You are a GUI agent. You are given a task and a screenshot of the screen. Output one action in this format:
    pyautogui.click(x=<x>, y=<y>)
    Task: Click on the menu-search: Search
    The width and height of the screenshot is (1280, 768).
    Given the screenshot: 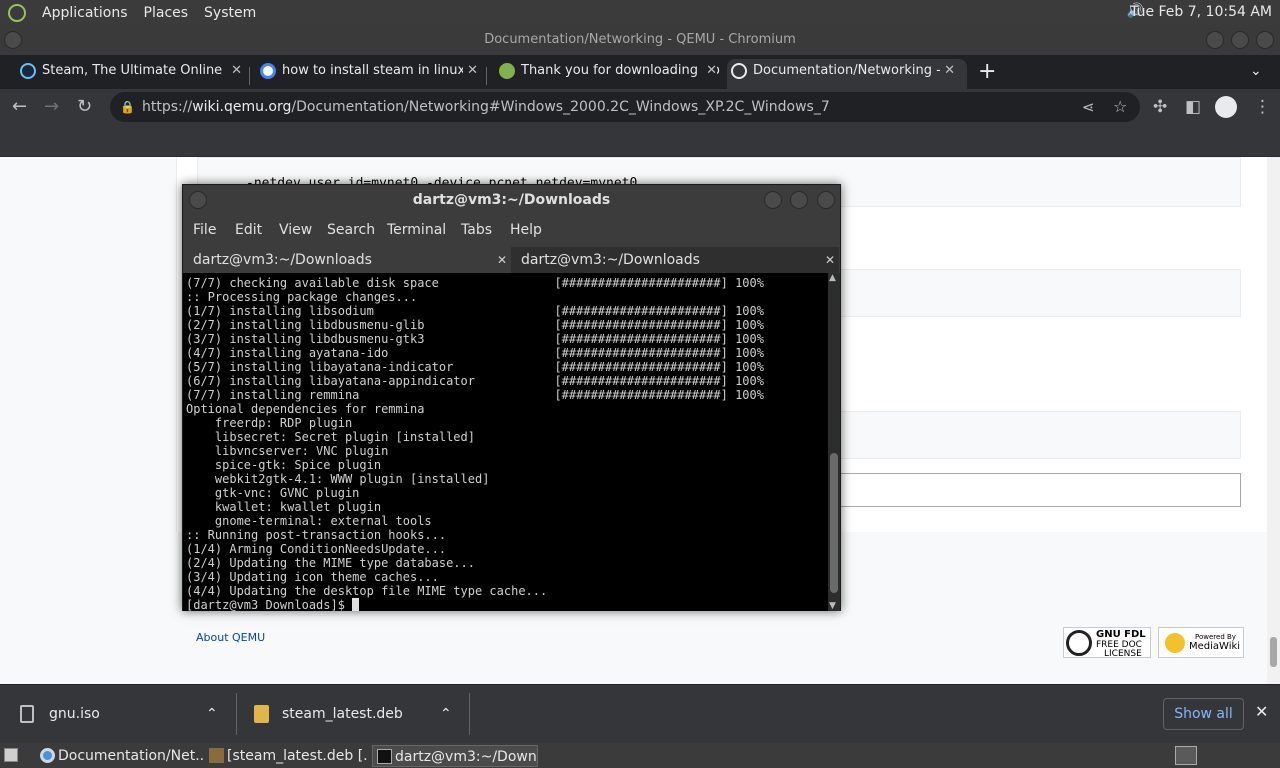 What is the action you would take?
    pyautogui.click(x=351, y=230)
    